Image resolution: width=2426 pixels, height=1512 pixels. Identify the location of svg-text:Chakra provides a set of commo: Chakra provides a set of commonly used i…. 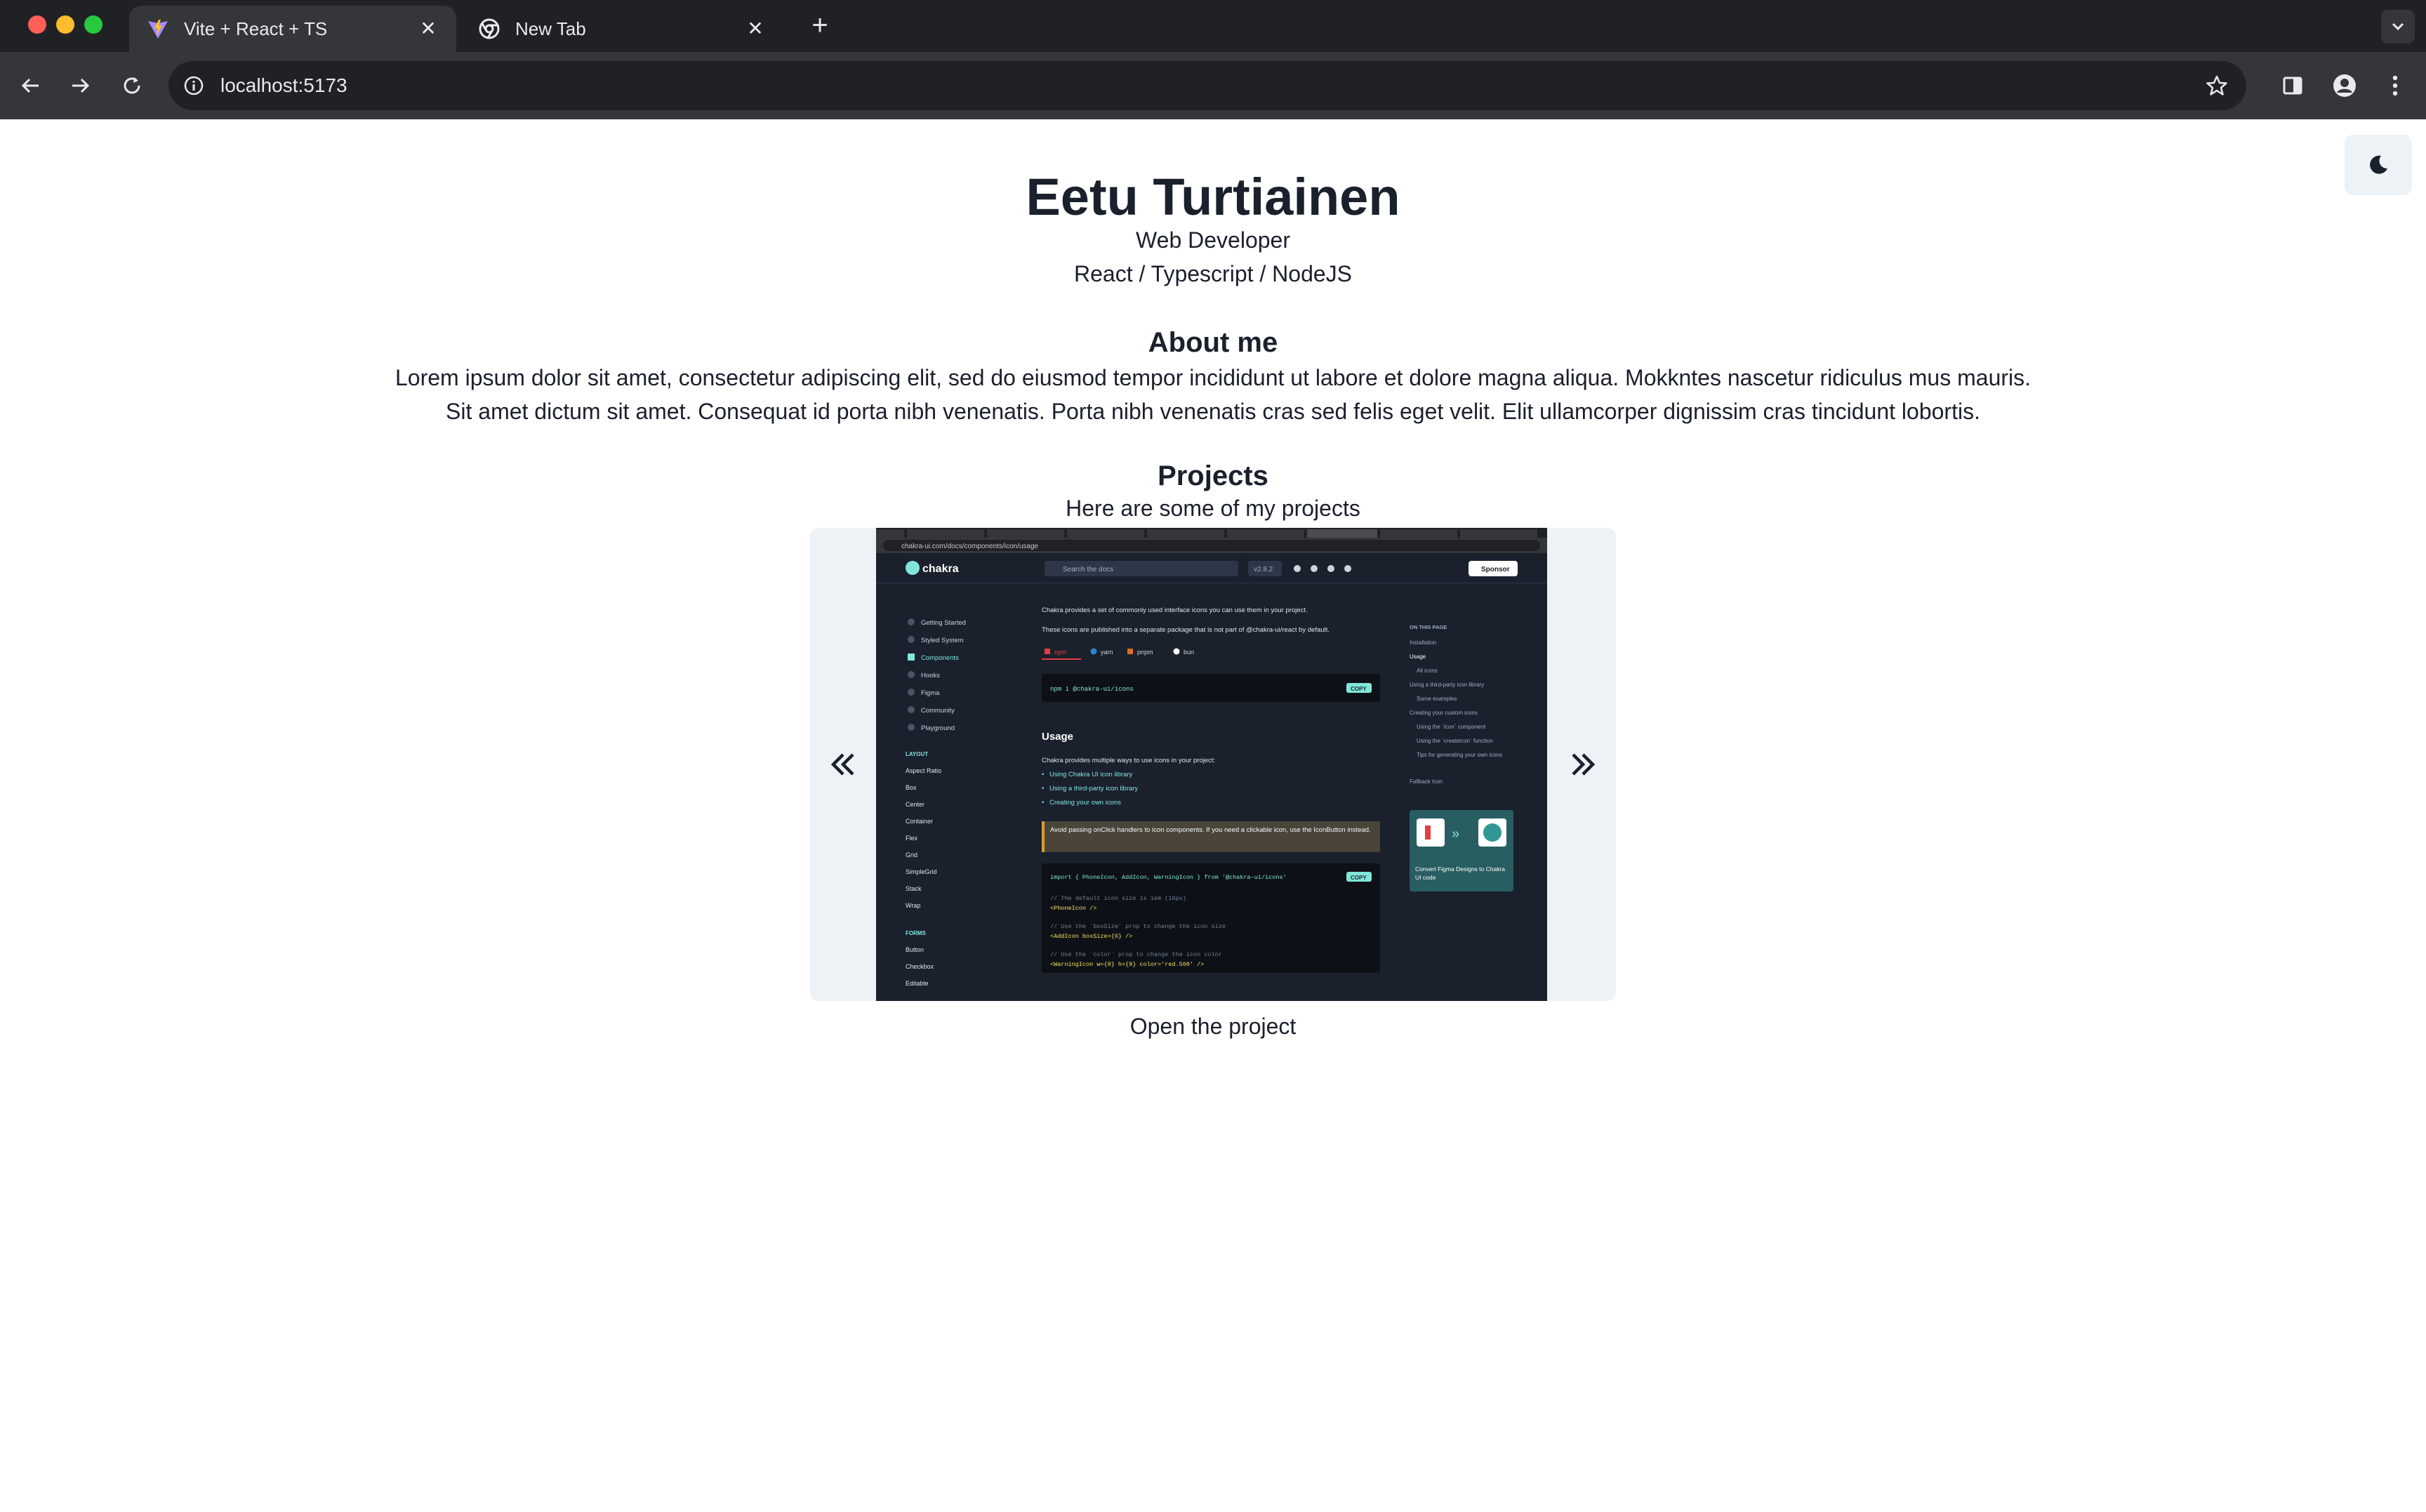
(1175, 610).